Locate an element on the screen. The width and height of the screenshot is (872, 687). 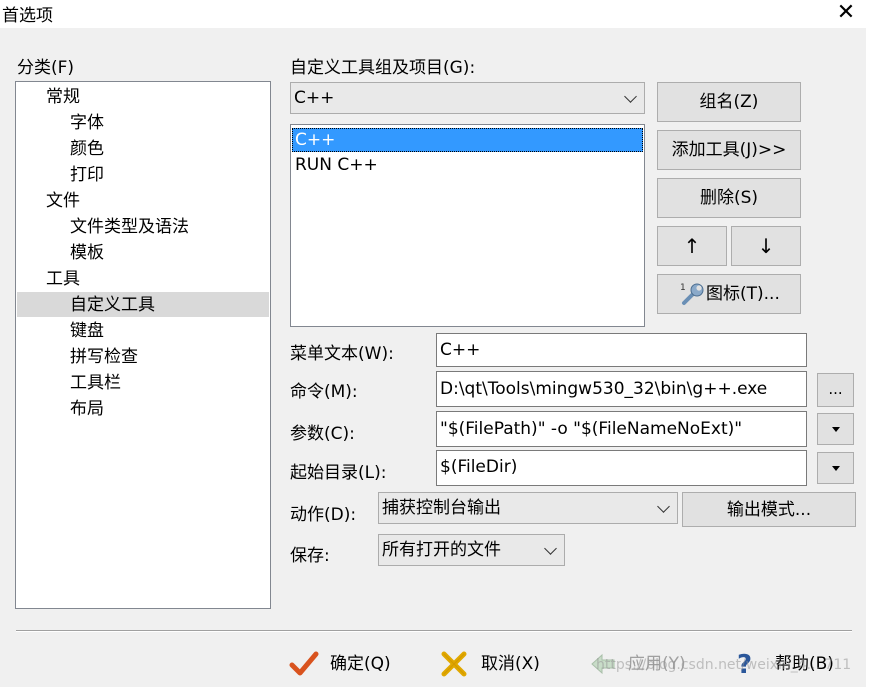
tool-group-label: 自定义工具组及项目(G): is located at coordinates (383, 68).